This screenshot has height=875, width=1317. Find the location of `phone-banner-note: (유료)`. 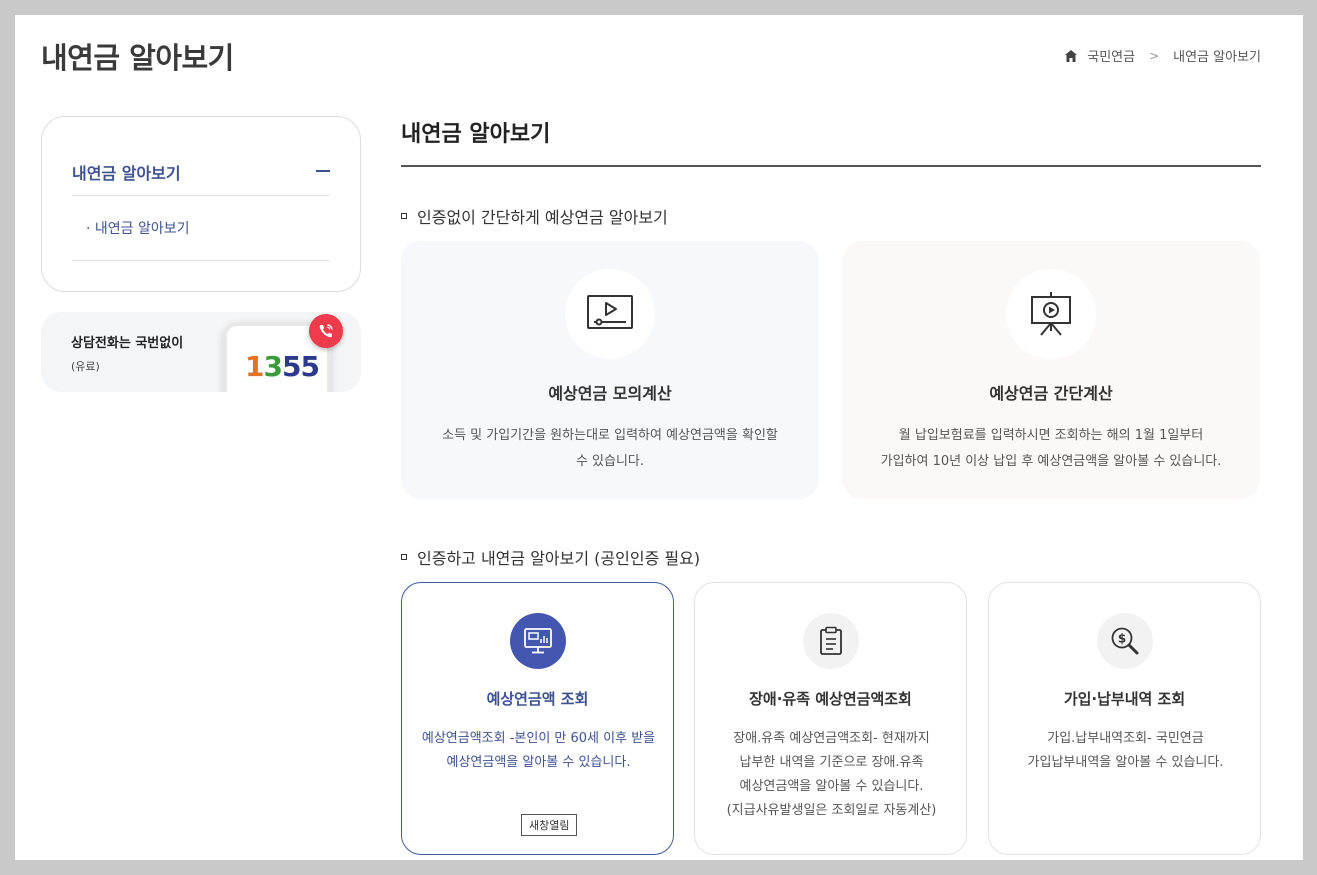

phone-banner-note: (유료) is located at coordinates (85, 366).